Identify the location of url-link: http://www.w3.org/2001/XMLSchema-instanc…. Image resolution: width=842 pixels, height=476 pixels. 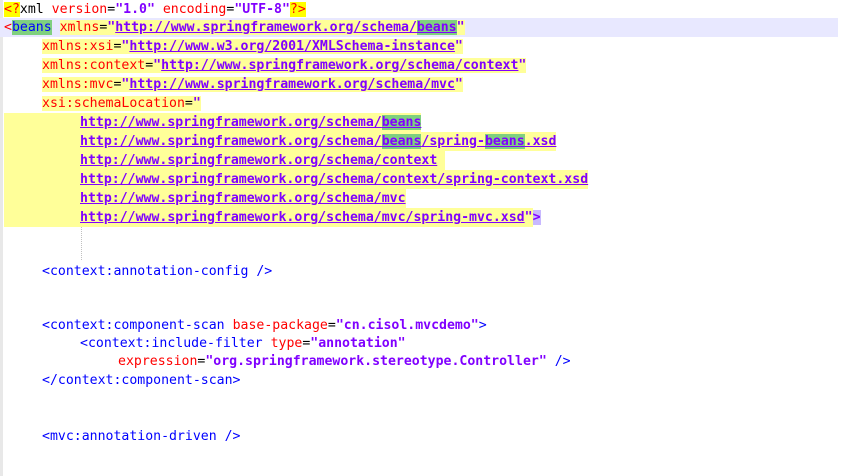
(292, 46).